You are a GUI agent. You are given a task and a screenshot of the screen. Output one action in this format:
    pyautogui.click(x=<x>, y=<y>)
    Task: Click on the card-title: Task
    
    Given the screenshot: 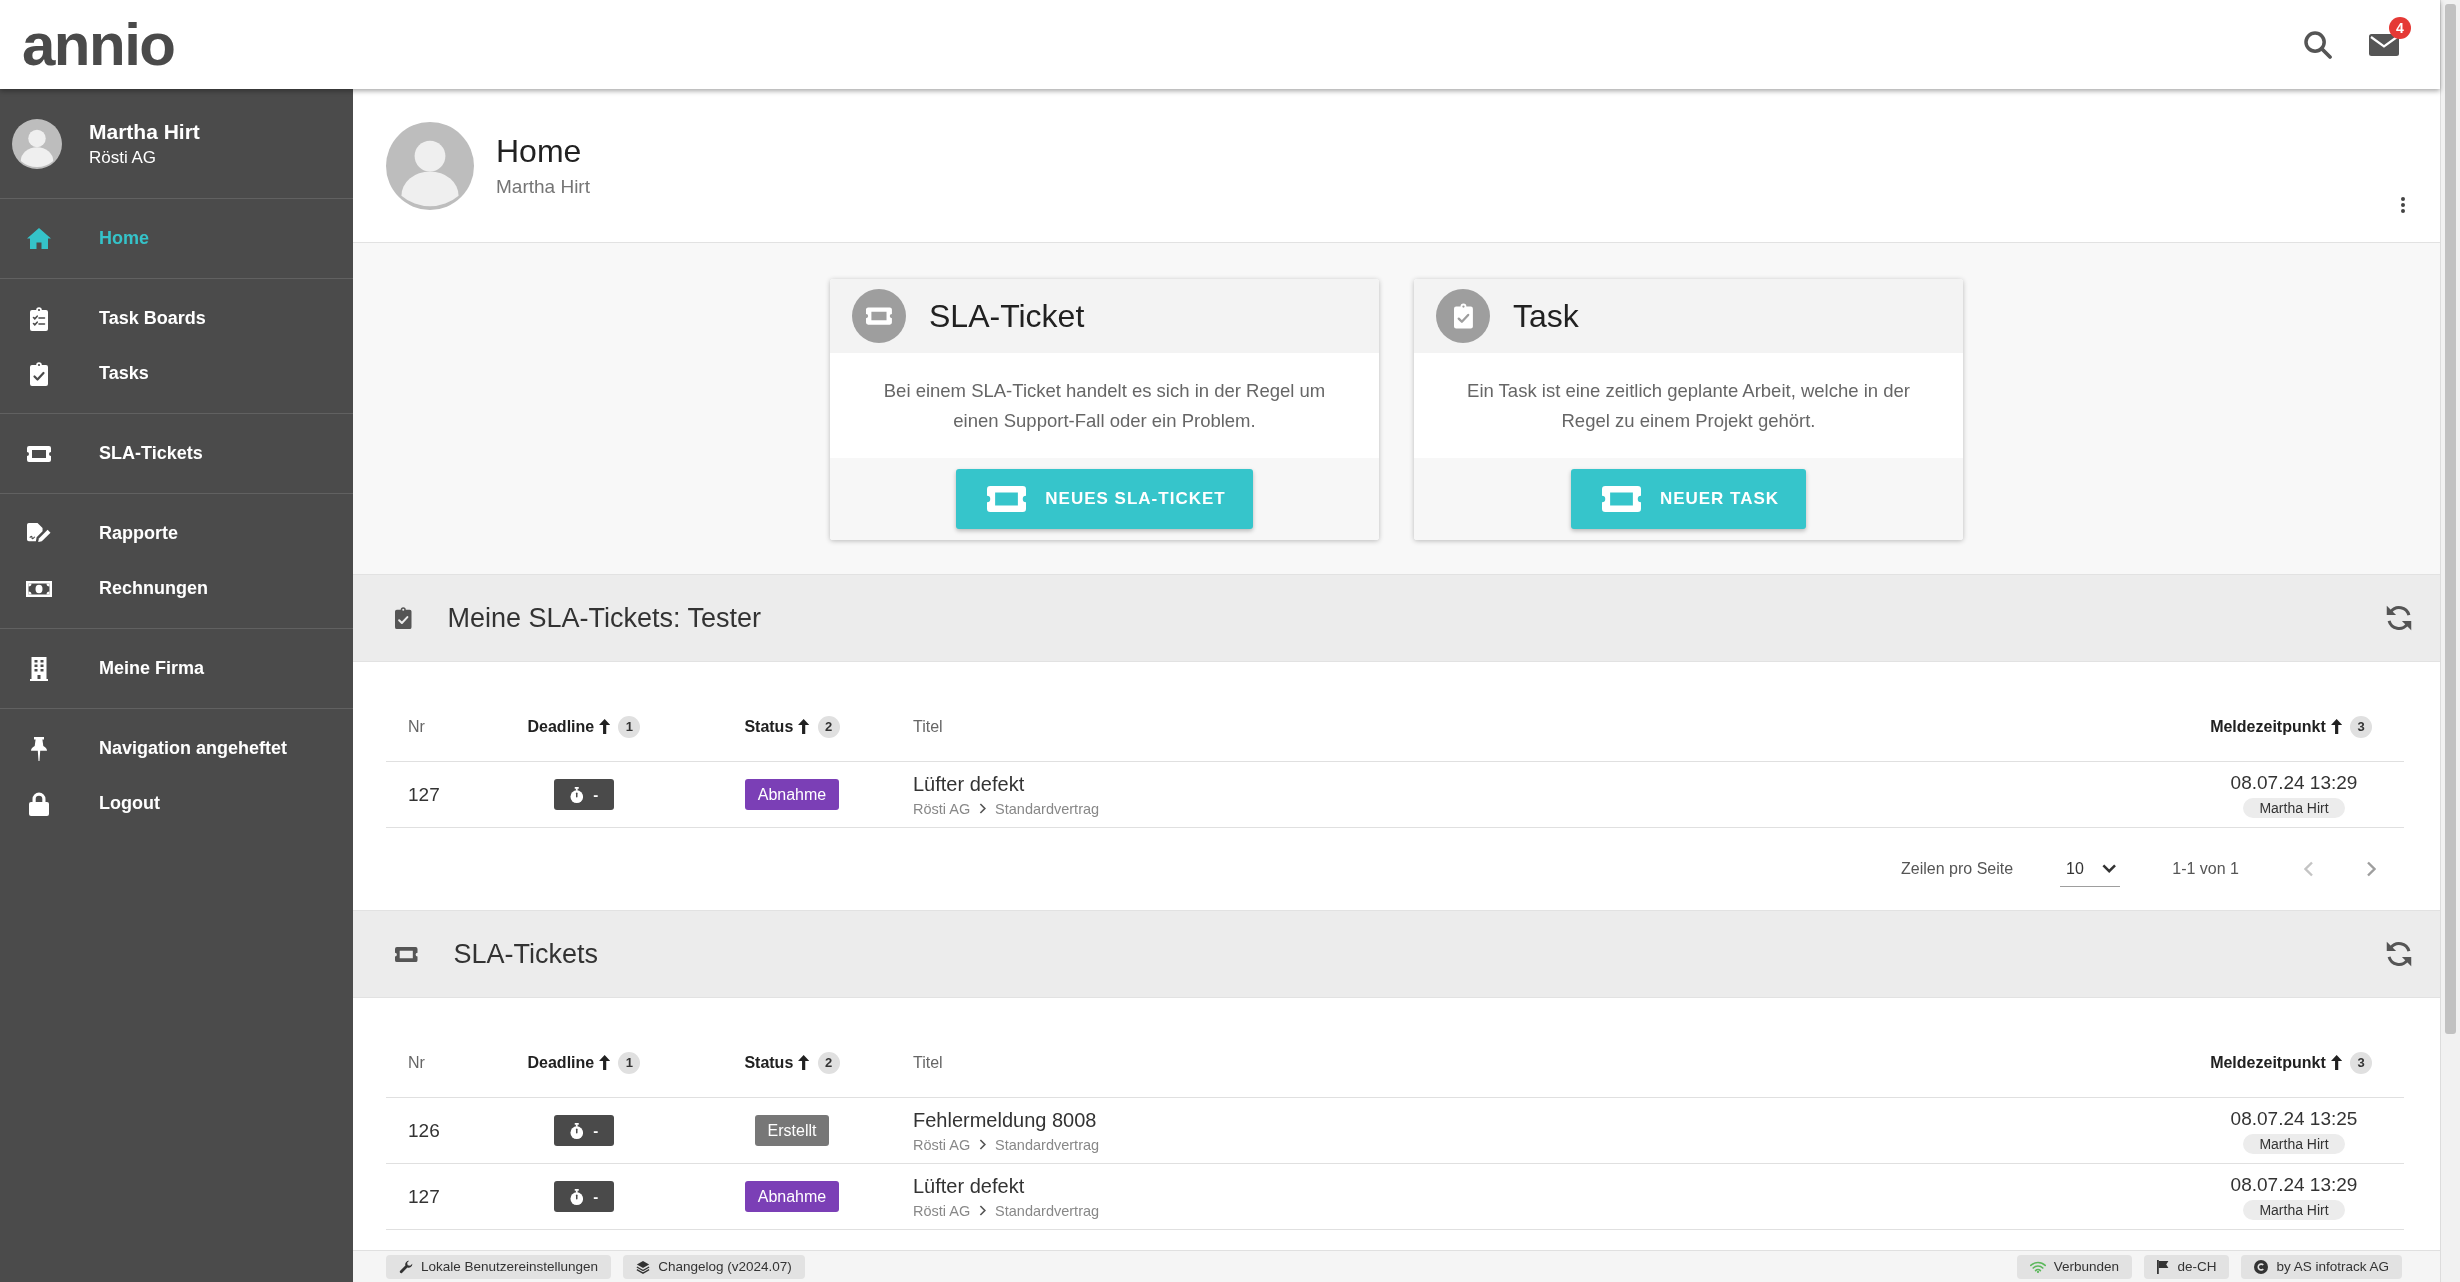 What is the action you would take?
    pyautogui.click(x=1546, y=316)
    